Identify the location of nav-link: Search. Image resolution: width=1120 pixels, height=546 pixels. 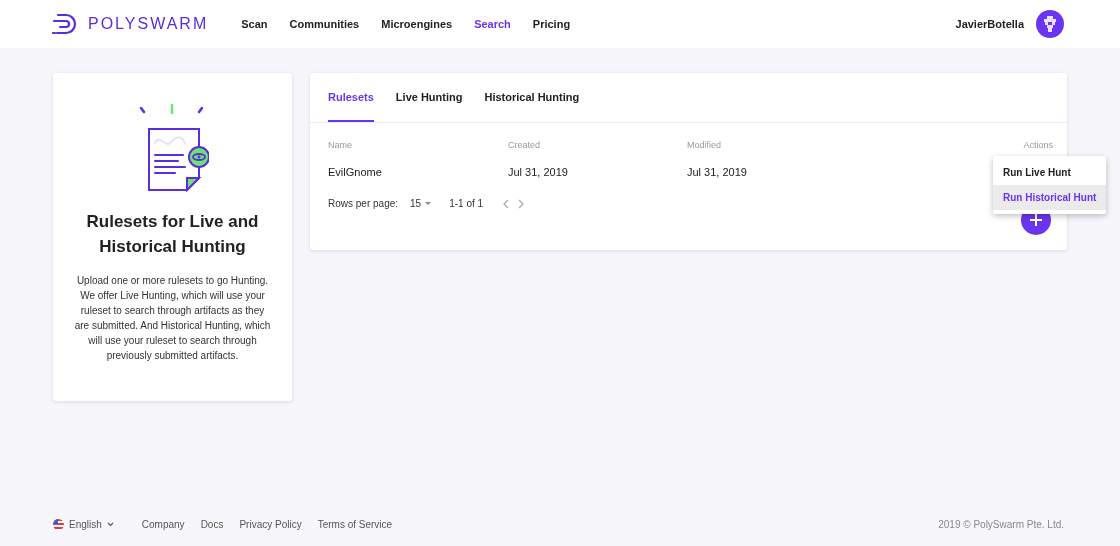
(492, 24).